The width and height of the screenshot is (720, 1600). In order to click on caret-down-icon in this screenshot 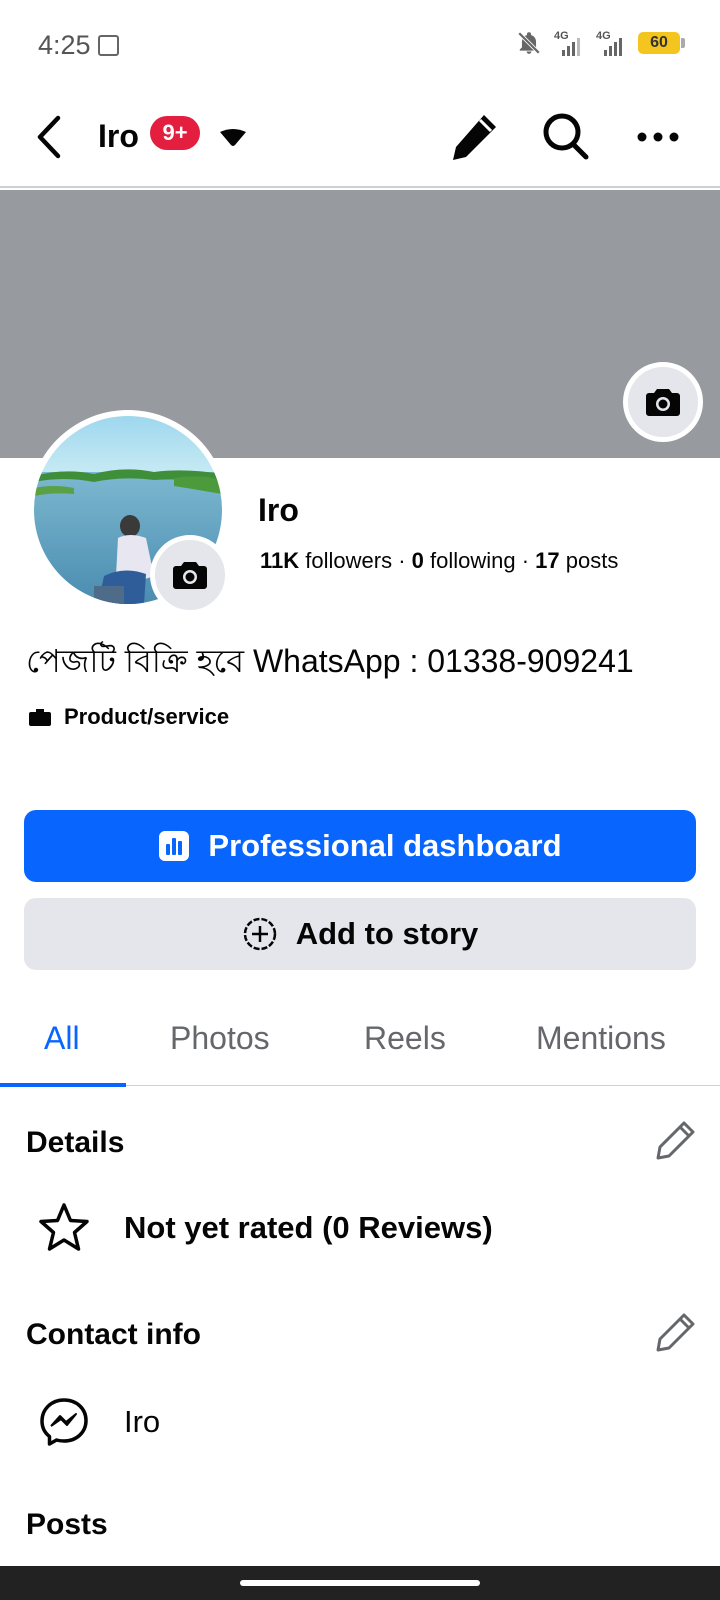, I will do `click(233, 138)`.